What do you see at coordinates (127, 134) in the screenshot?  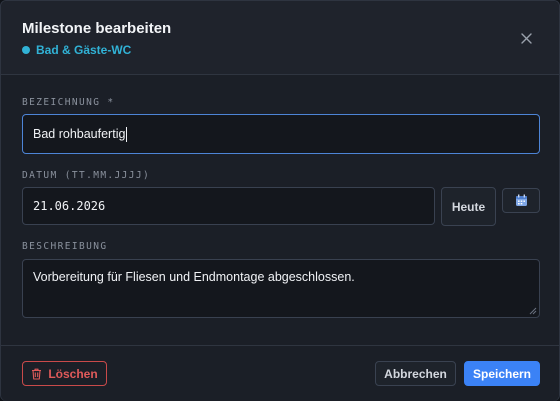 I see `text-caret` at bounding box center [127, 134].